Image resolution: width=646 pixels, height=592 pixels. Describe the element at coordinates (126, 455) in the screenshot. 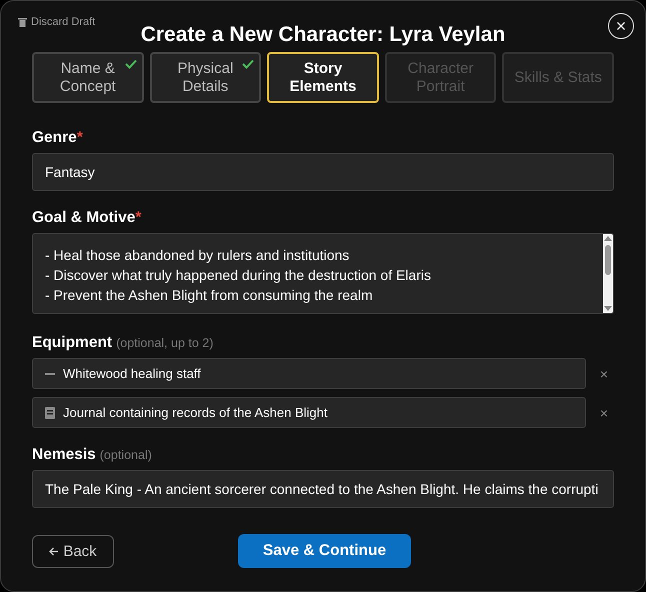

I see `field-hint: (optional)` at that location.